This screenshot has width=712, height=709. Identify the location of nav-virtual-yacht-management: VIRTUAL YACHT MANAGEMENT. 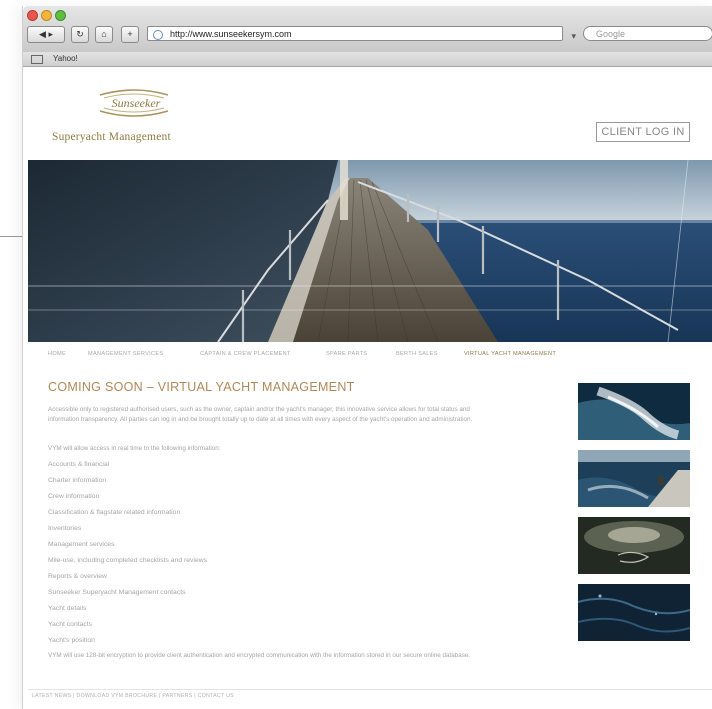
(510, 354).